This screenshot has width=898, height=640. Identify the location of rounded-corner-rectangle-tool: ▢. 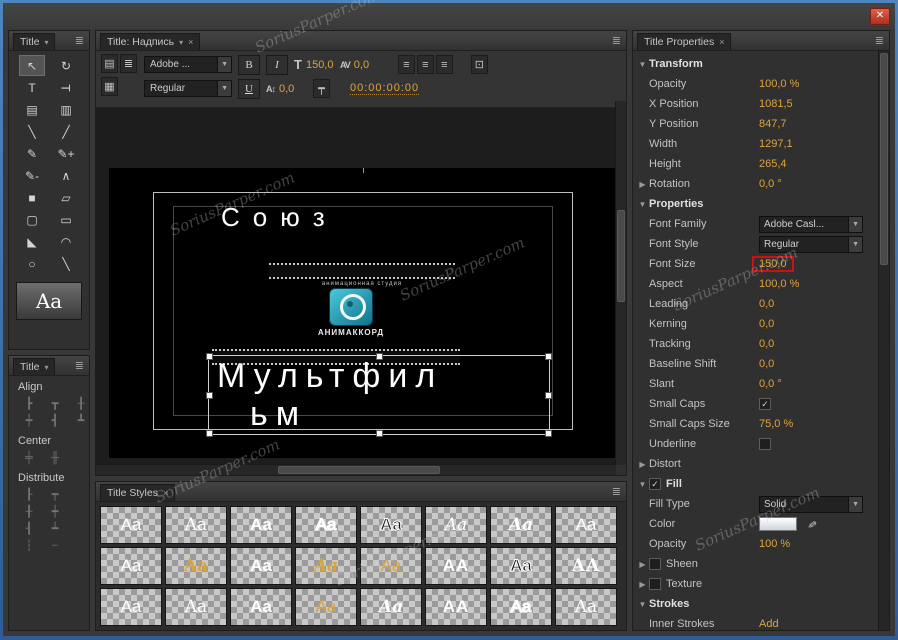
(32, 219).